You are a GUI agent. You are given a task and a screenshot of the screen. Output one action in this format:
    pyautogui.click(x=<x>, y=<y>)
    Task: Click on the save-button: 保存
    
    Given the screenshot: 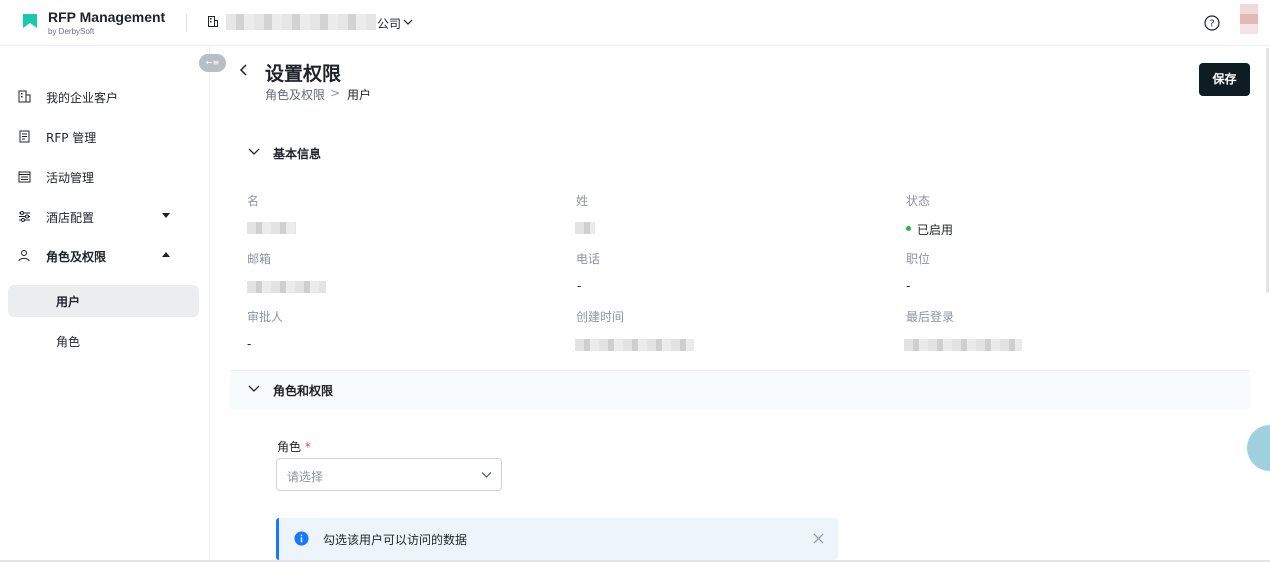 What is the action you would take?
    pyautogui.click(x=1224, y=79)
    